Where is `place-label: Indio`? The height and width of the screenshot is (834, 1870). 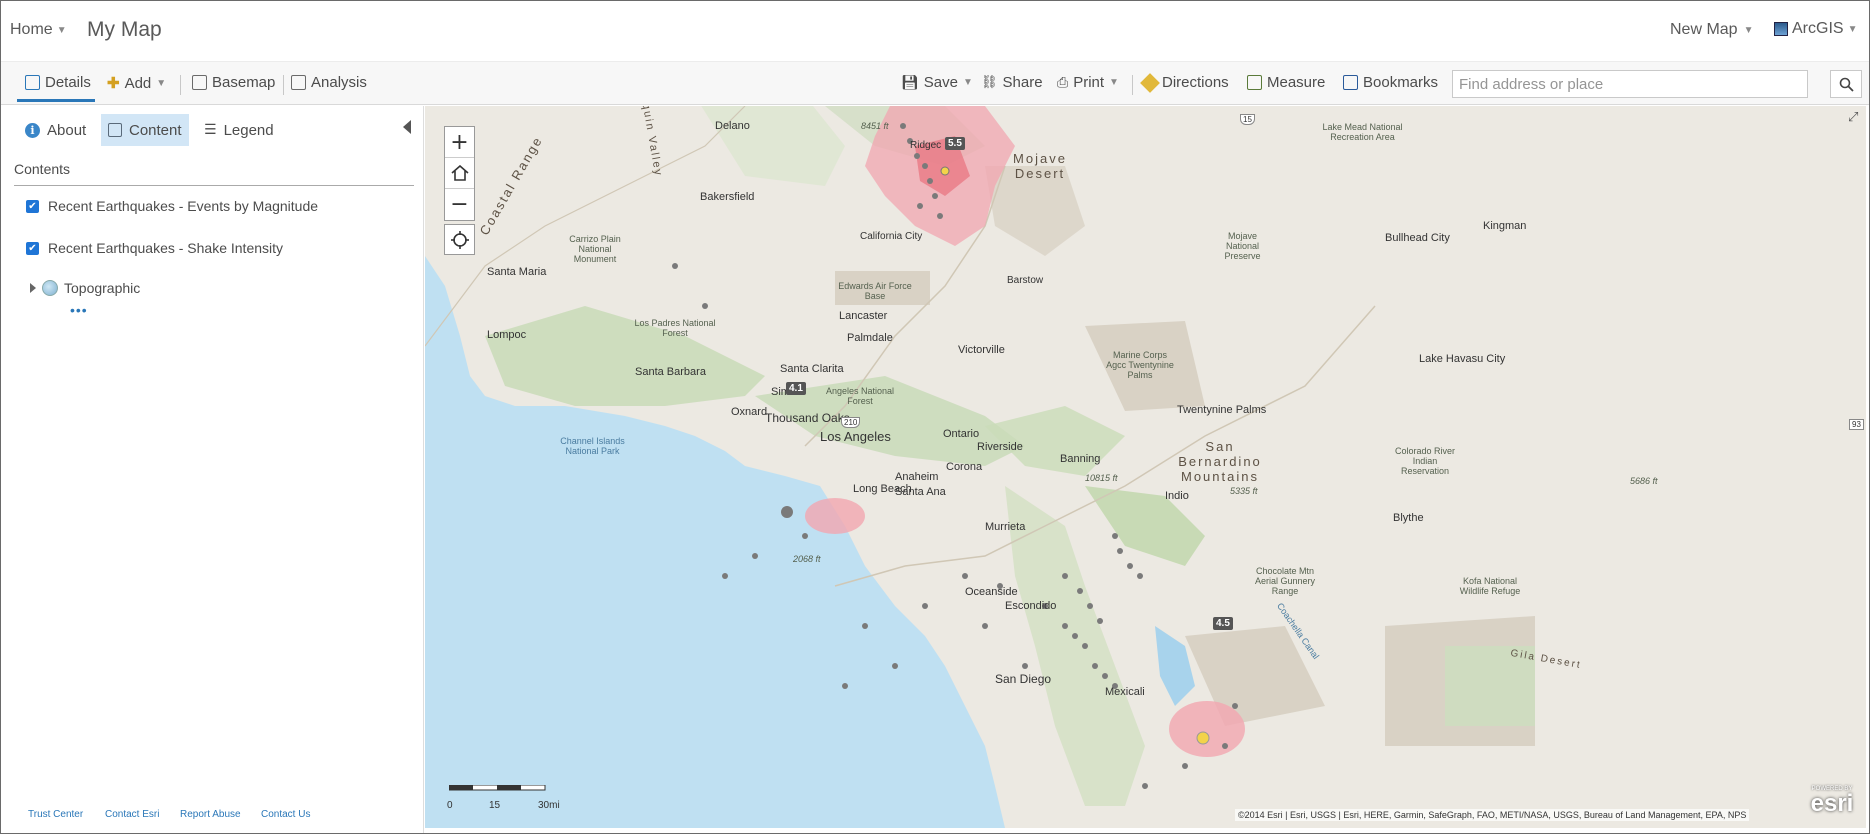
place-label: Indio is located at coordinates (1177, 496).